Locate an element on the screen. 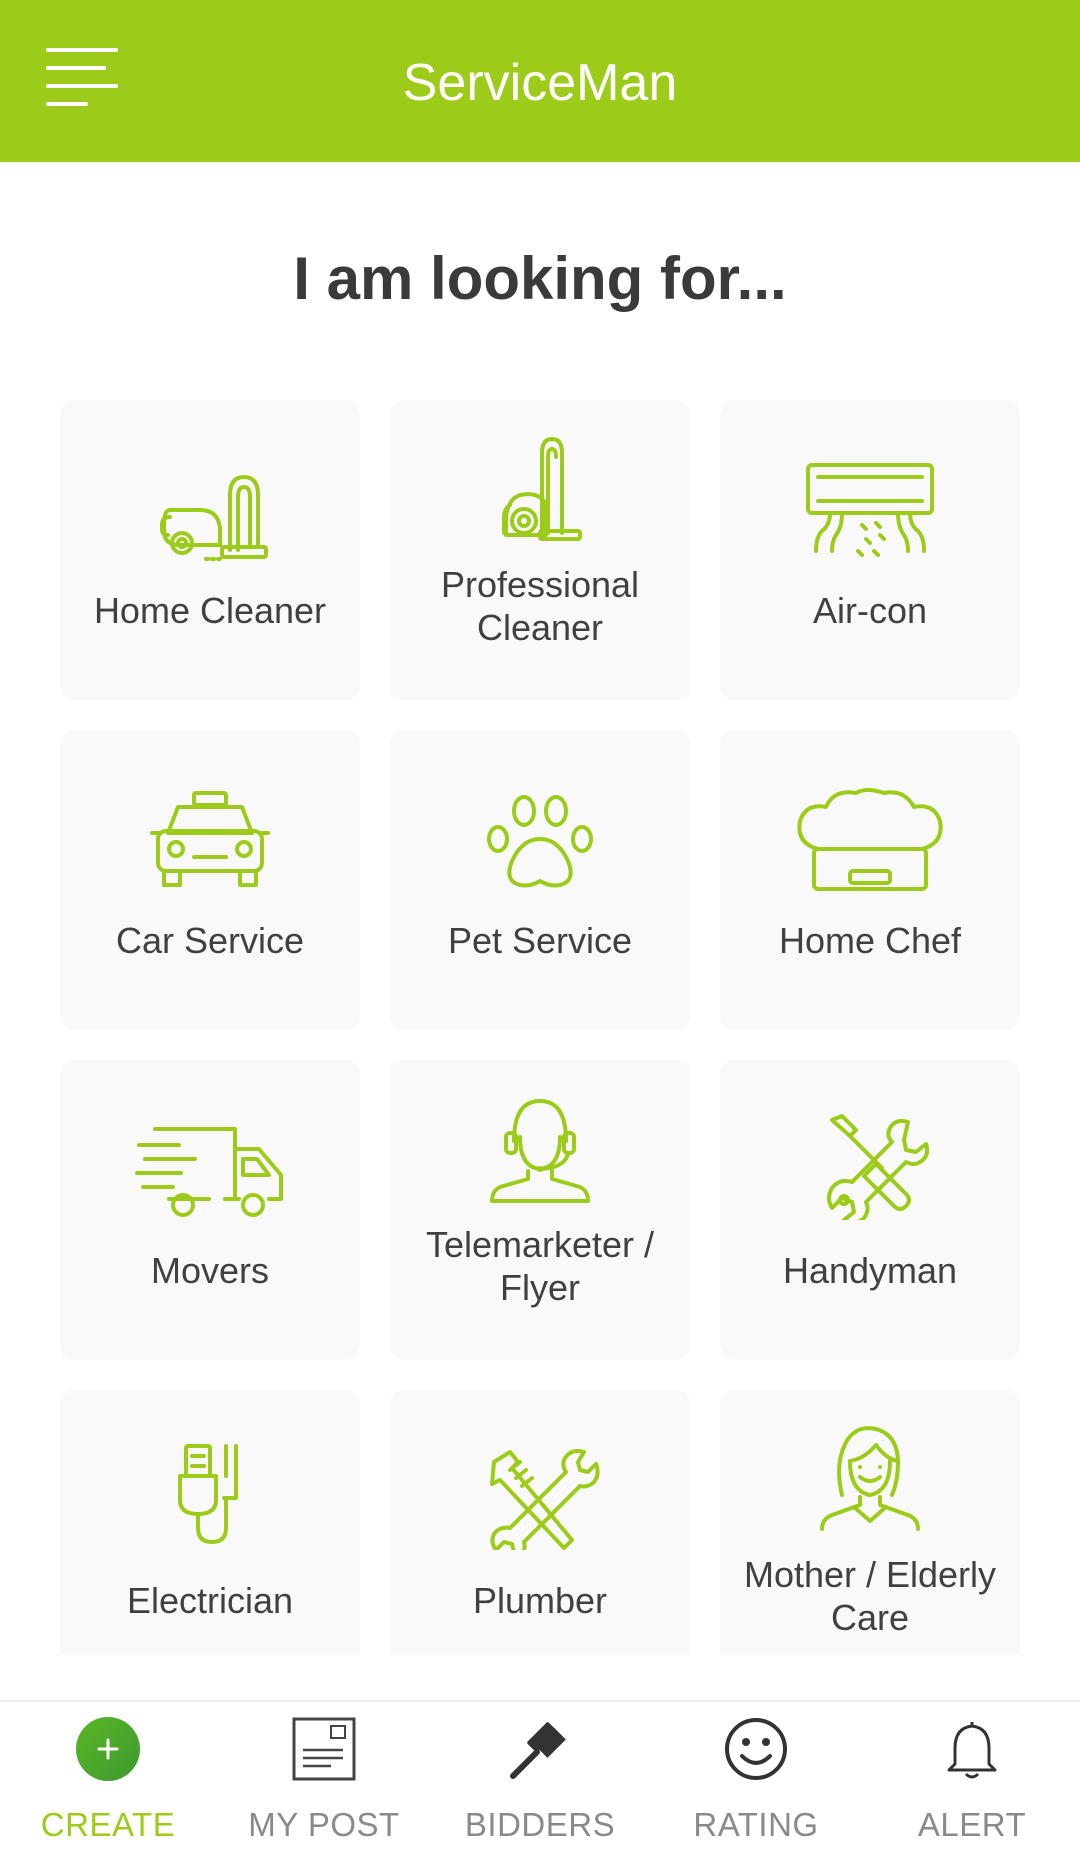 The height and width of the screenshot is (1850, 1080). nav-my-post: MY POST is located at coordinates (324, 1776).